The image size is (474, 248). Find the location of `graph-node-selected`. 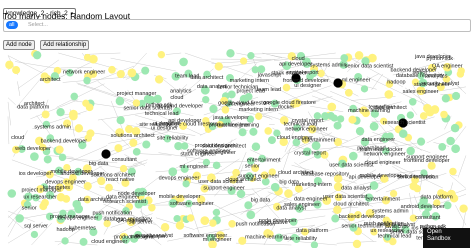

graph-node-selected is located at coordinates (106, 154).